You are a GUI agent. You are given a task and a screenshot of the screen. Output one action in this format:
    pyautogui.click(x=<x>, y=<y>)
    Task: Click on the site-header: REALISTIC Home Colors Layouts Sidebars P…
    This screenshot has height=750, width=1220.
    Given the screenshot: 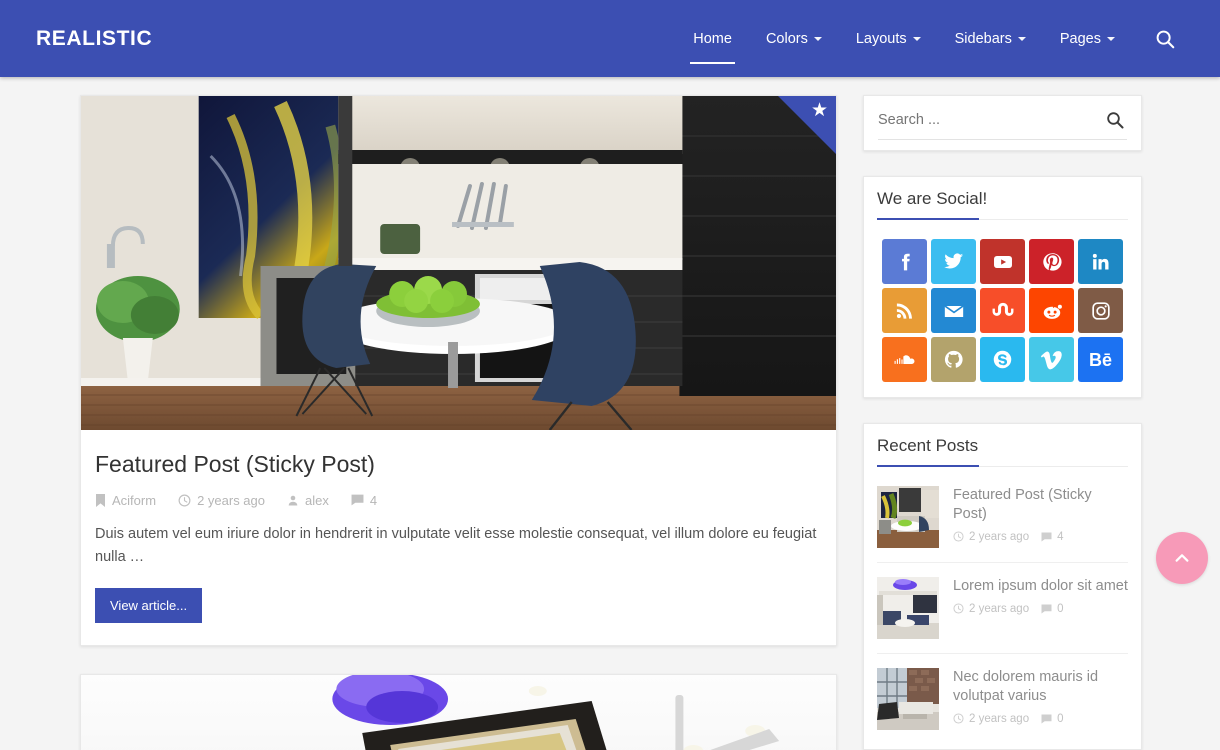 What is the action you would take?
    pyautogui.click(x=610, y=38)
    